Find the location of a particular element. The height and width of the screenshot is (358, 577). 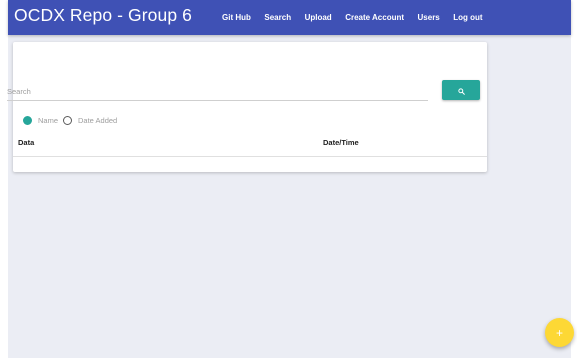

add-fab-button: + is located at coordinates (559, 332).